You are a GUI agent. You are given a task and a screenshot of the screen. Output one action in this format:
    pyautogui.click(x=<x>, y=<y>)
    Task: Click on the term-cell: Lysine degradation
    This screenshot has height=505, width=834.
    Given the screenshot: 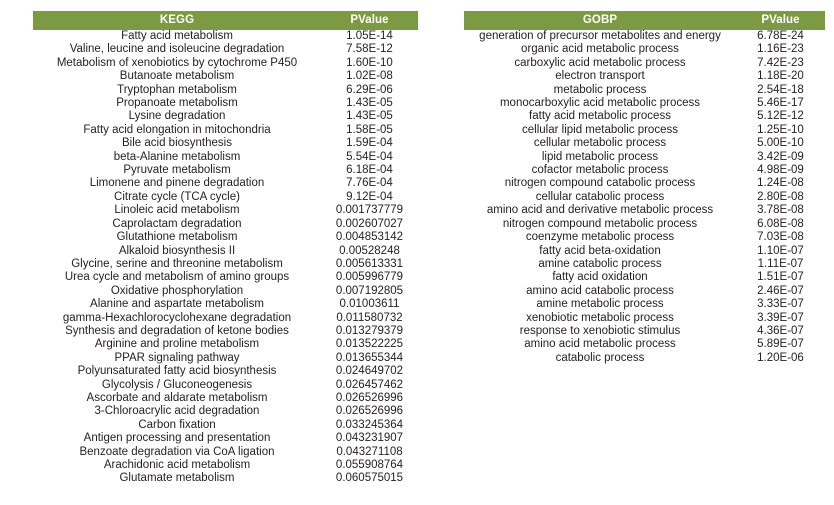 What is the action you would take?
    pyautogui.click(x=177, y=116)
    